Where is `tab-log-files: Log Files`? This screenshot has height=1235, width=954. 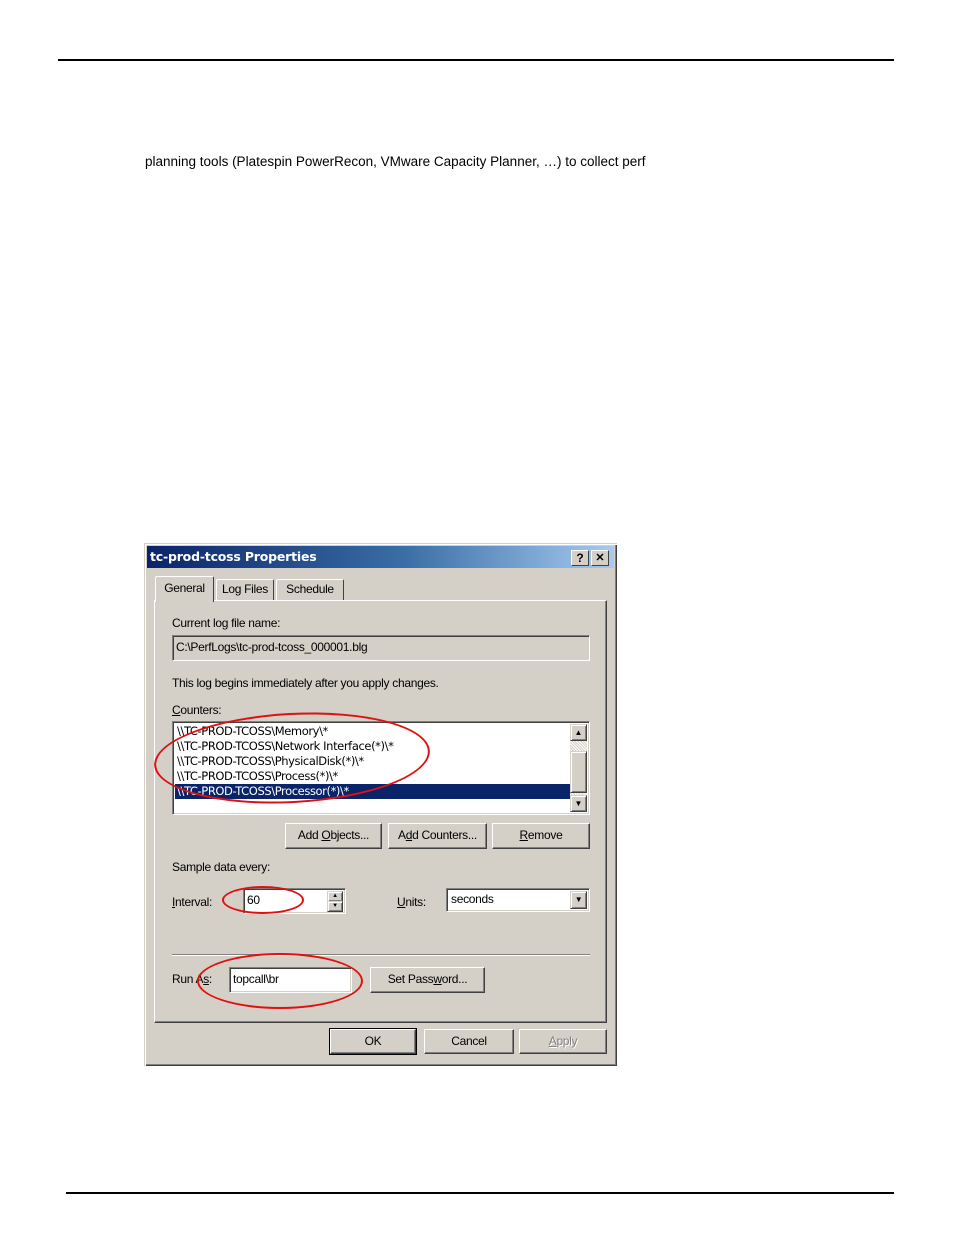 tab-log-files: Log Files is located at coordinates (245, 589).